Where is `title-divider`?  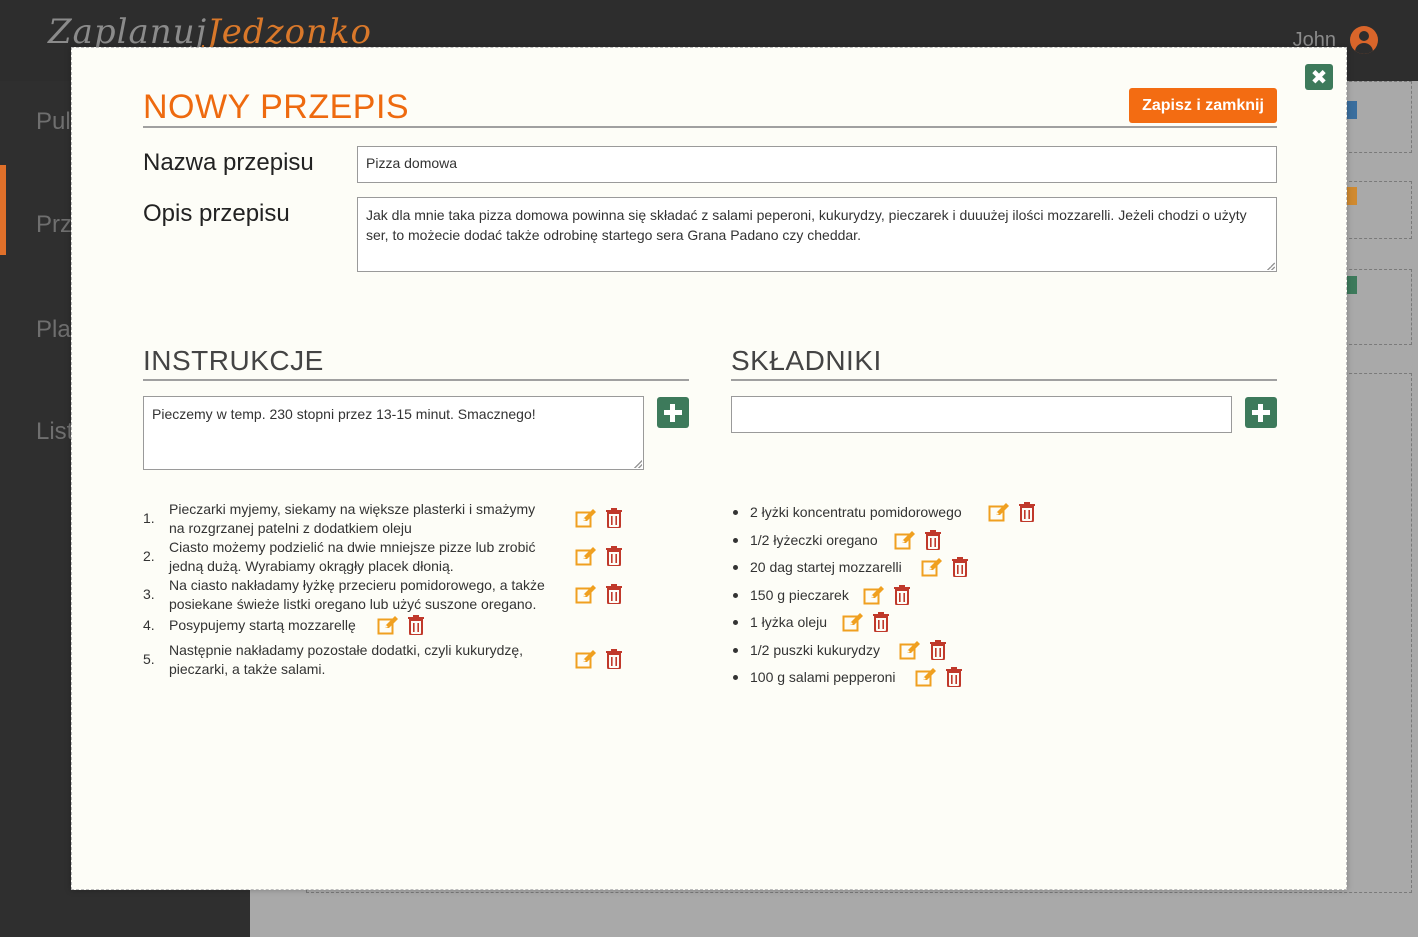 title-divider is located at coordinates (710, 127).